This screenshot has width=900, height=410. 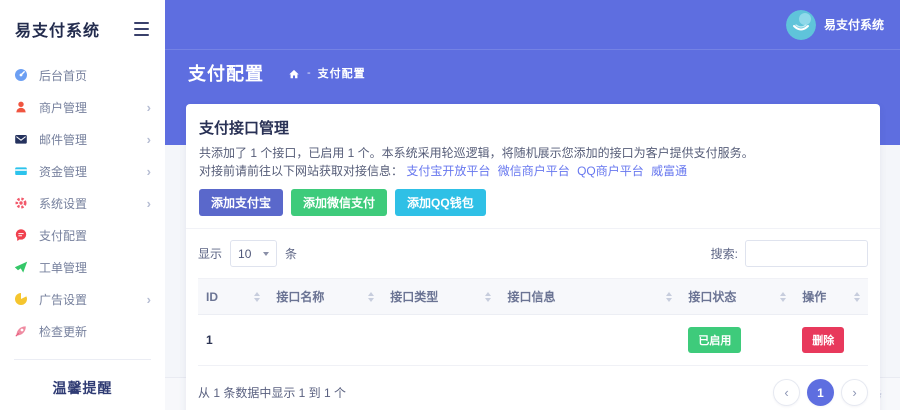 I want to click on topbar-username: 易支付系统, so click(x=853, y=25).